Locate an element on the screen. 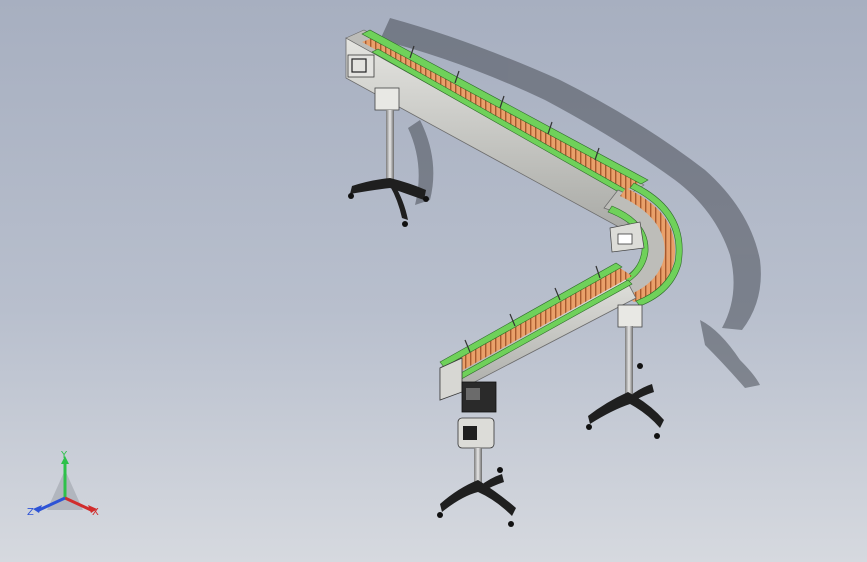 This screenshot has width=867, height=562. z-axis-label: Z is located at coordinates (30, 512).